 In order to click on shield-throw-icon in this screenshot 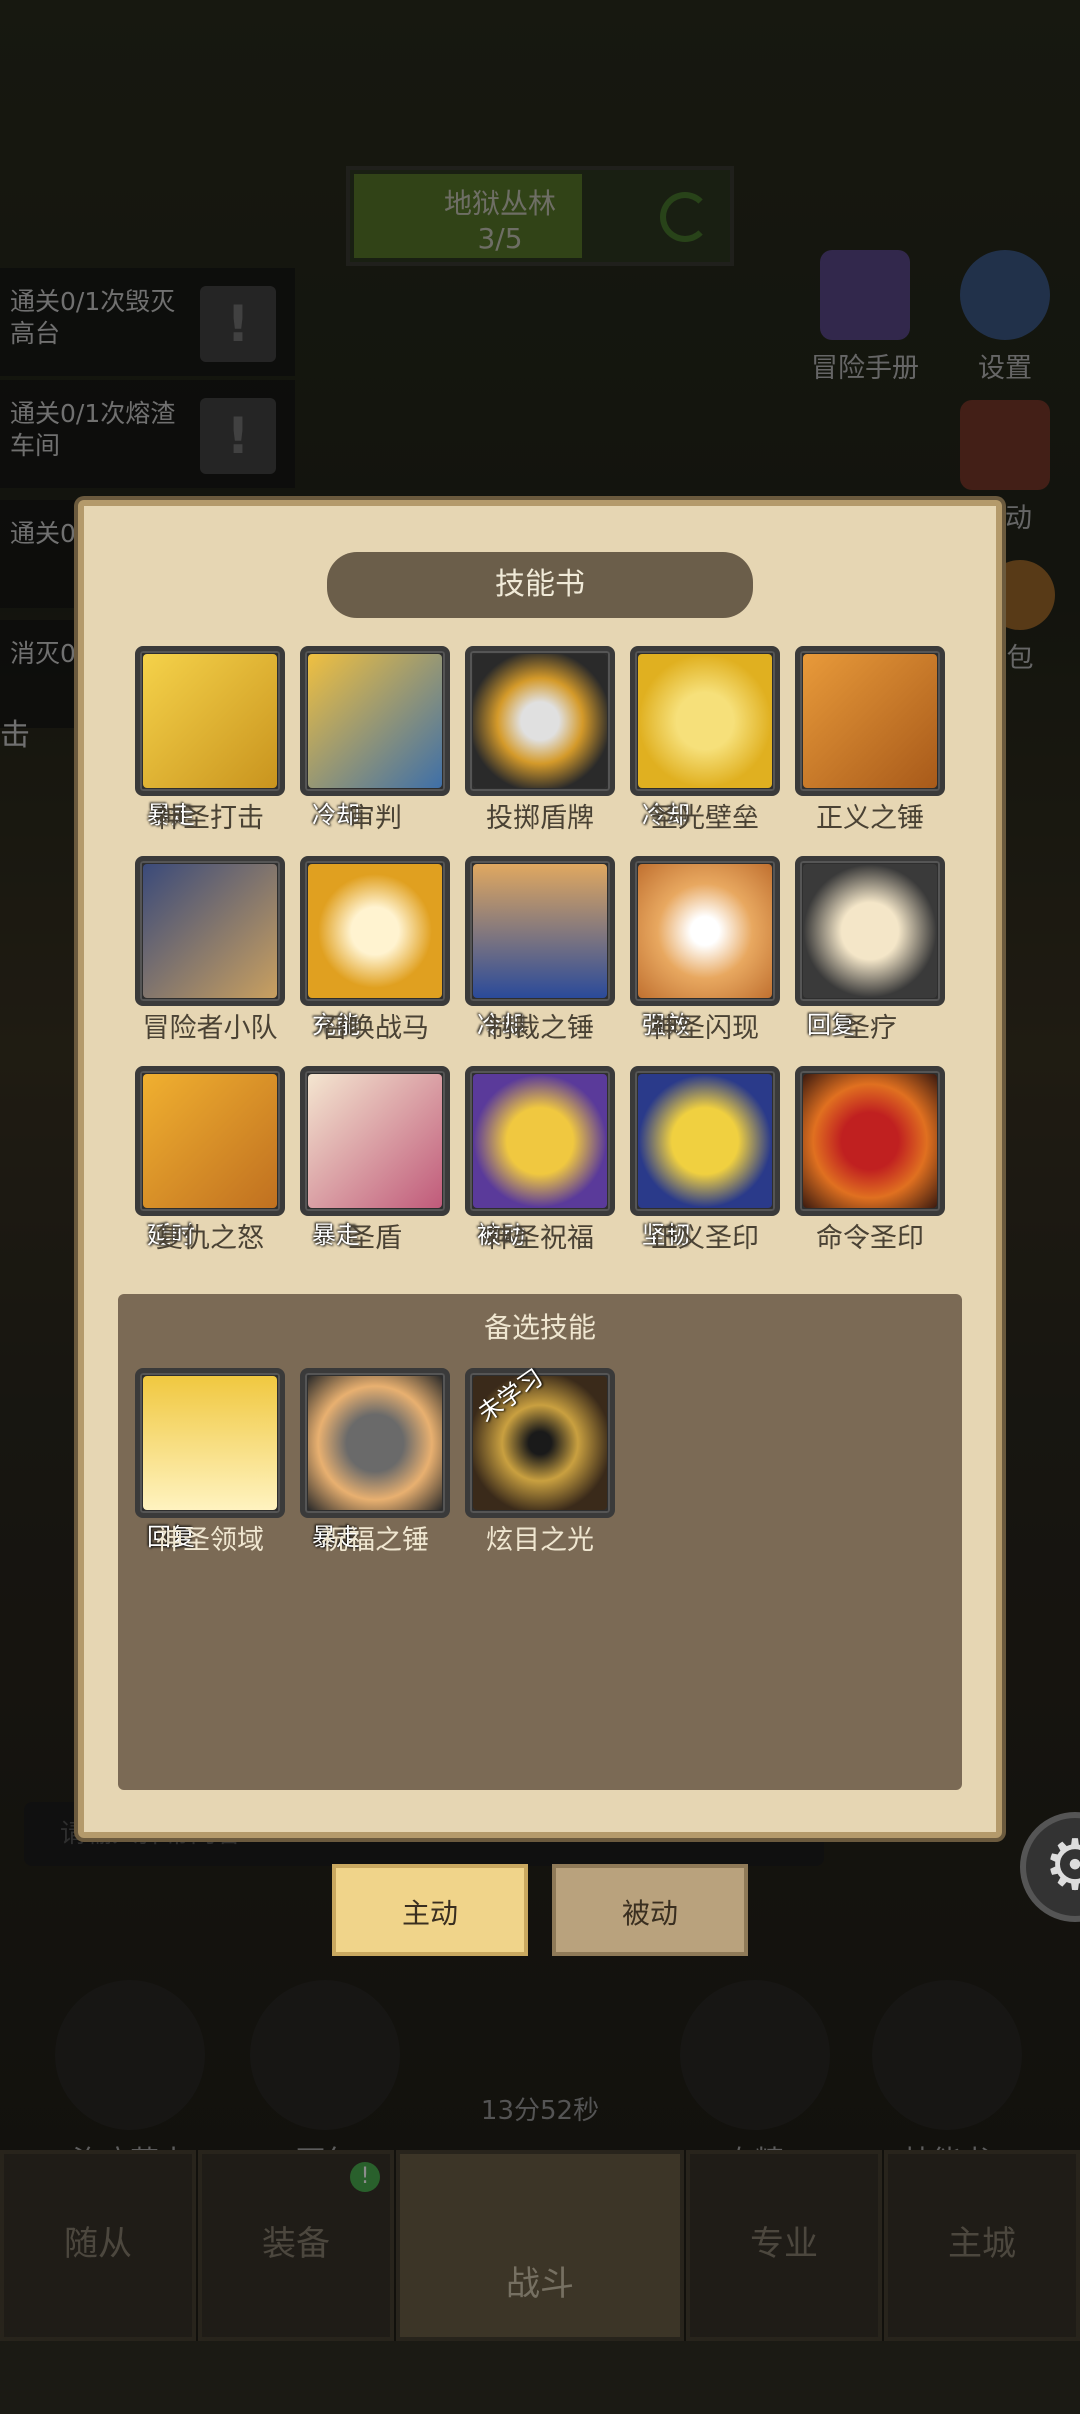, I will do `click(540, 721)`.